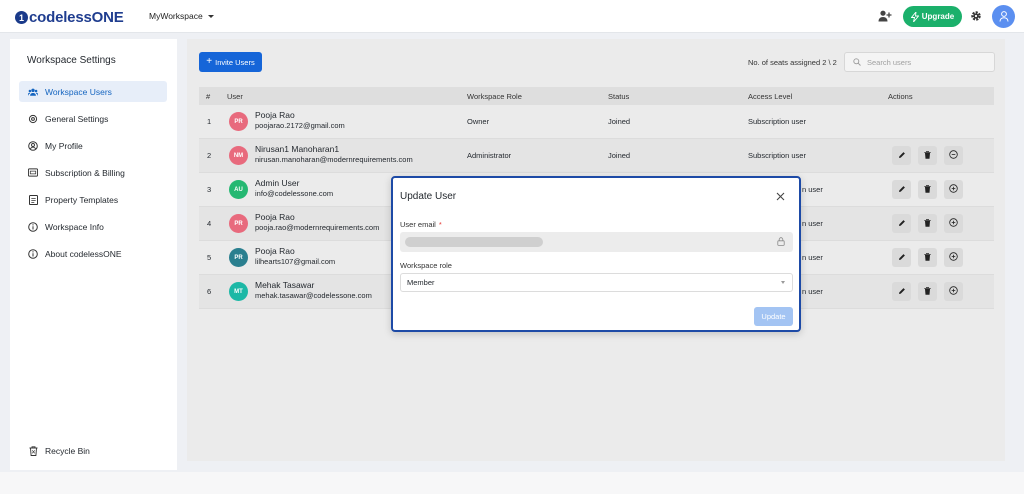 The width and height of the screenshot is (1024, 494). What do you see at coordinates (209, 223) in the screenshot?
I see `row-number: 4` at bounding box center [209, 223].